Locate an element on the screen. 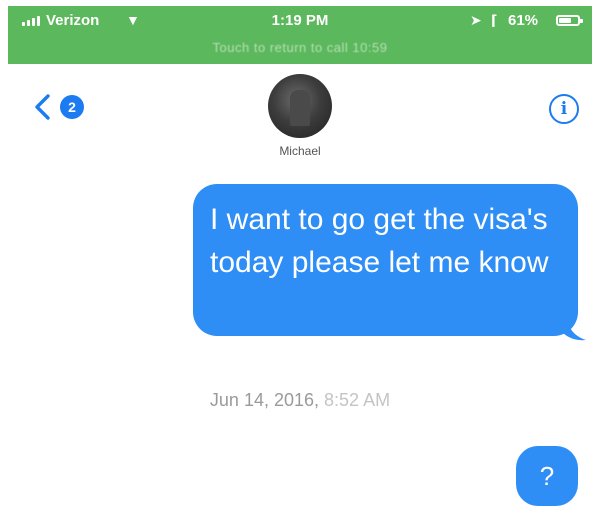 This screenshot has width=600, height=509. message-text: ? is located at coordinates (547, 475).